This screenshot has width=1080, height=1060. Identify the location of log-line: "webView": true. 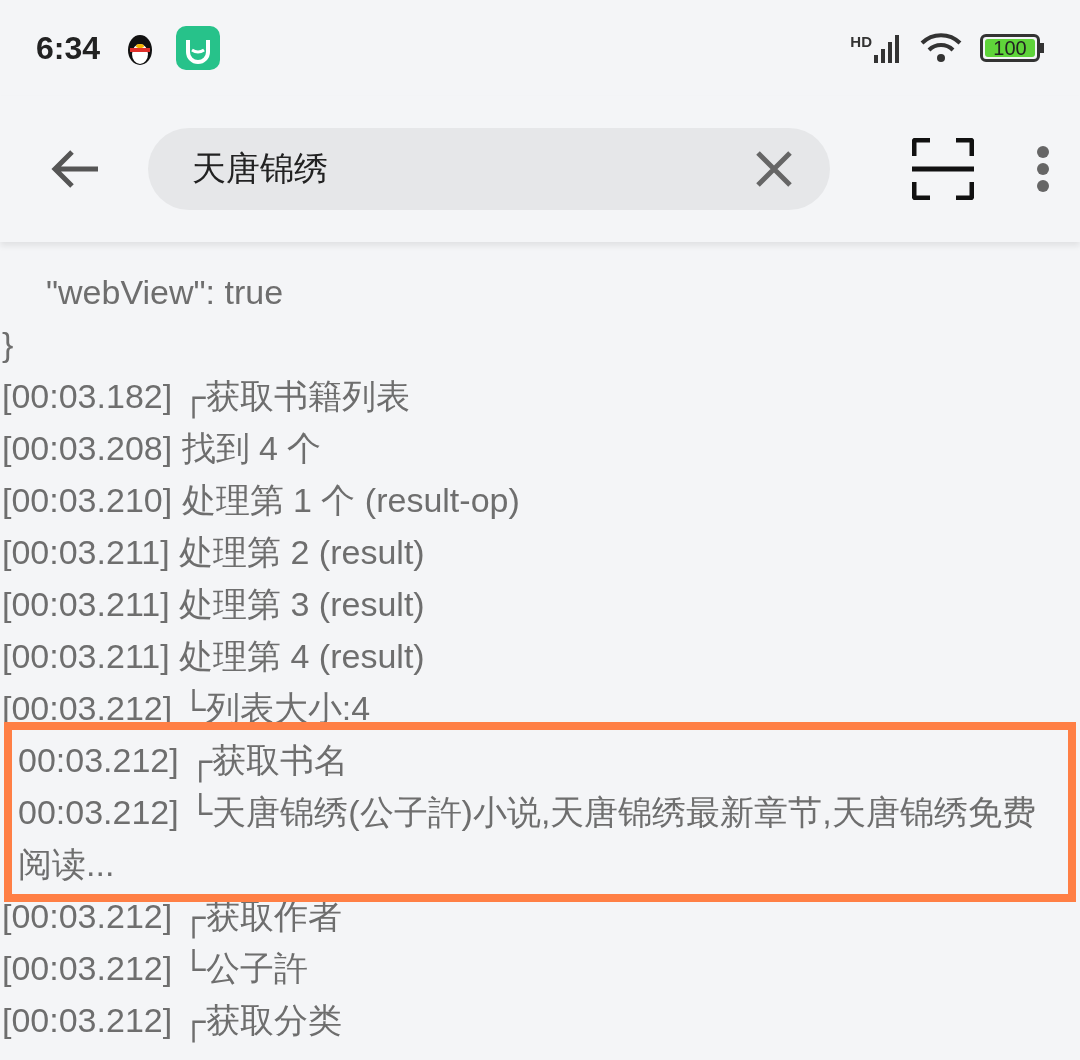
(165, 292).